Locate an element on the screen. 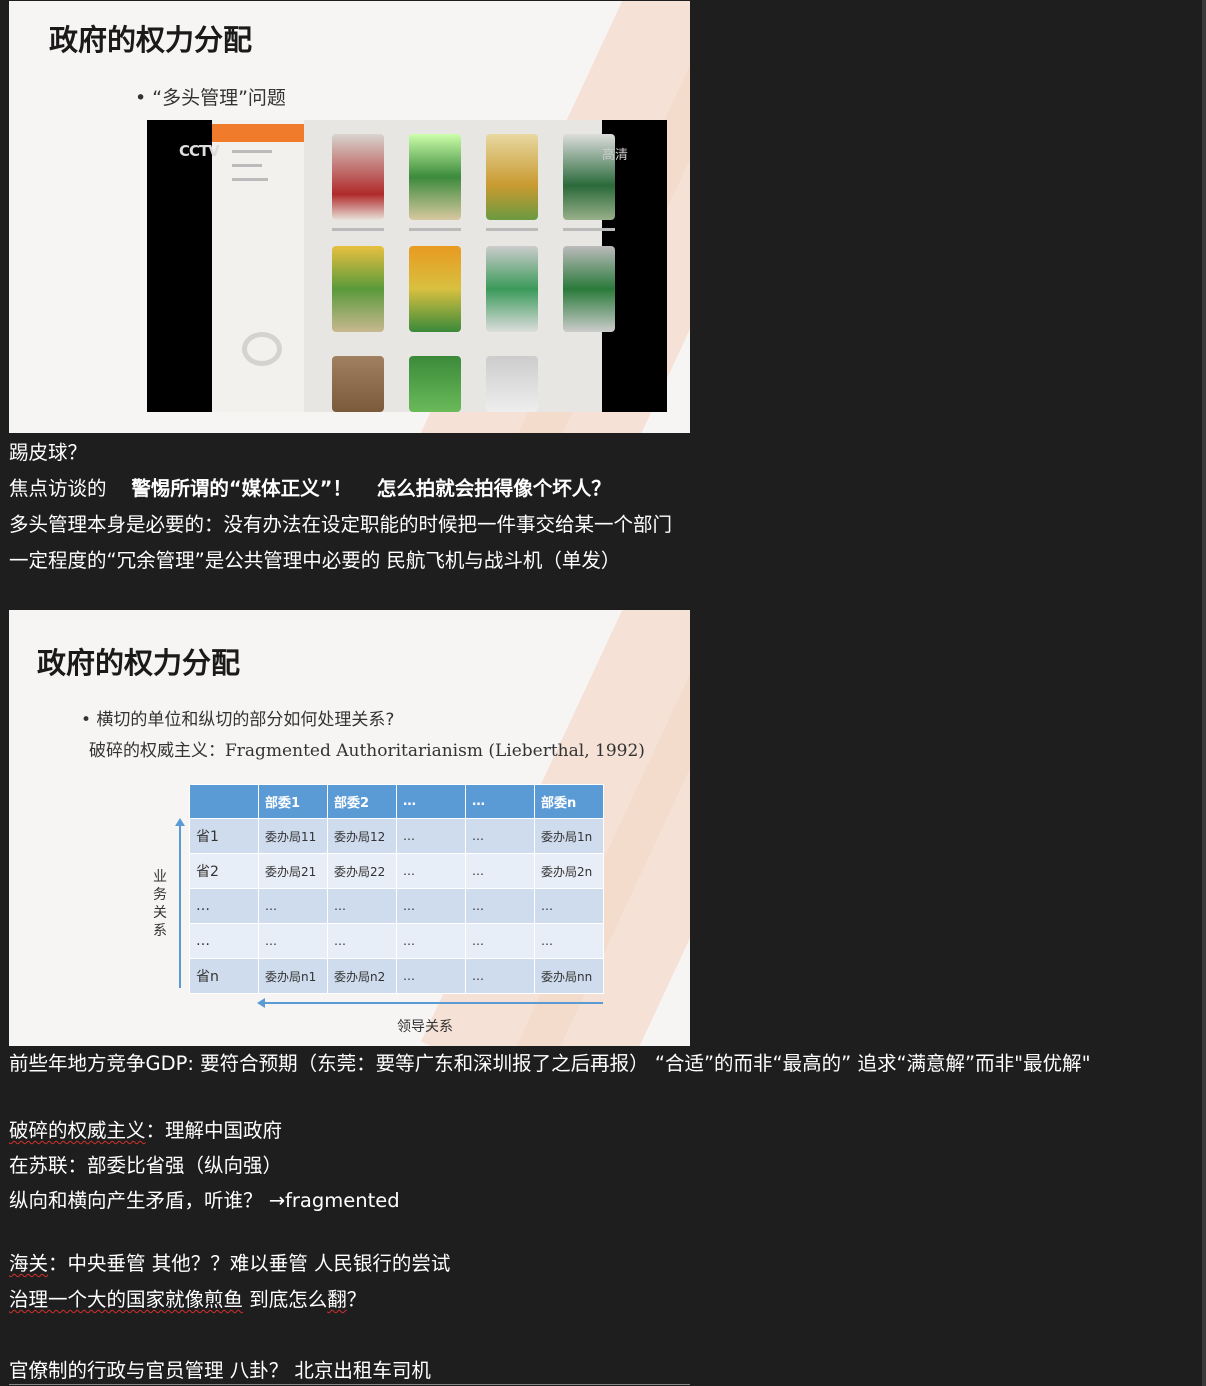 The image size is (1206, 1386). note-line: 在苏联：部委比省强（纵向强） is located at coordinates (146, 1165).